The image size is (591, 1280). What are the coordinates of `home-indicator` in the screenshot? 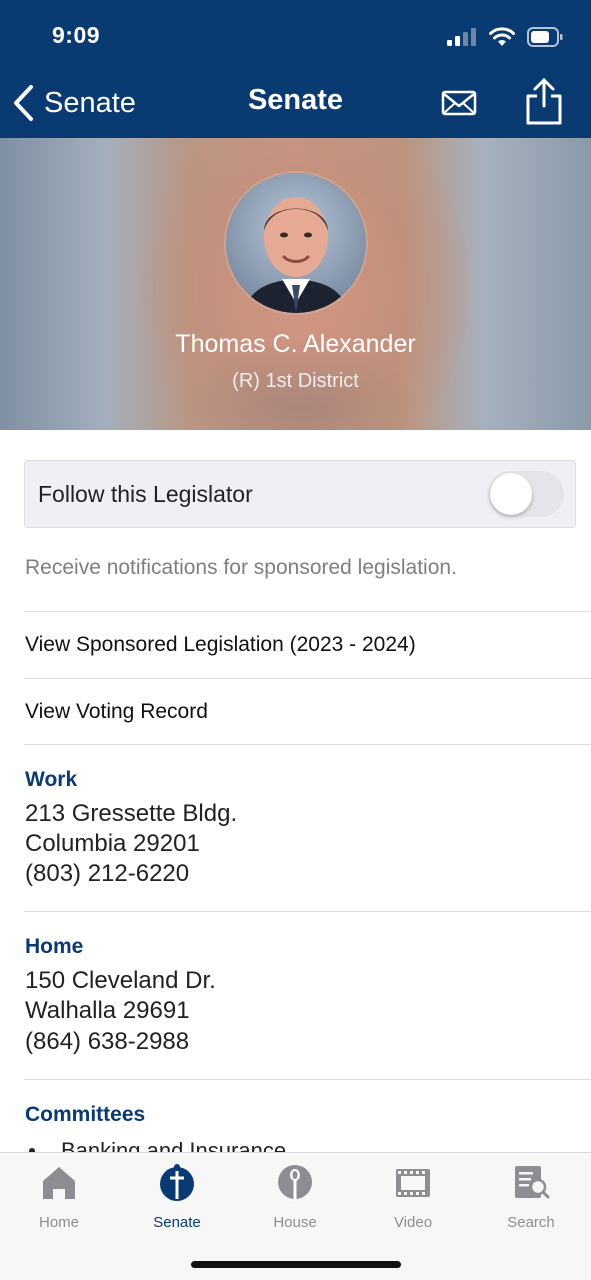 It's located at (296, 1264).